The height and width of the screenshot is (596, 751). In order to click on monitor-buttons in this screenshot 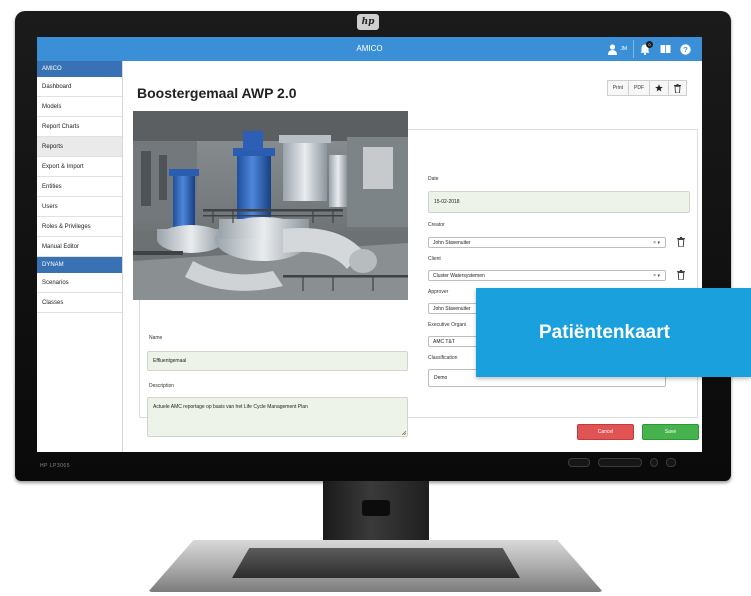, I will do `click(622, 462)`.